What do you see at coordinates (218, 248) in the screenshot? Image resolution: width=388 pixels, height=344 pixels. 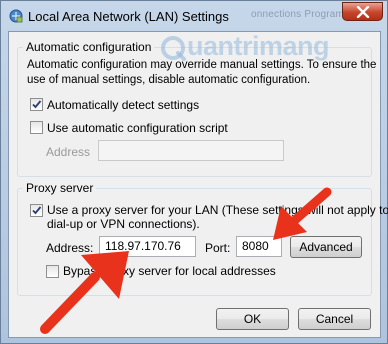 I see `proxy-port-label: Port:` at bounding box center [218, 248].